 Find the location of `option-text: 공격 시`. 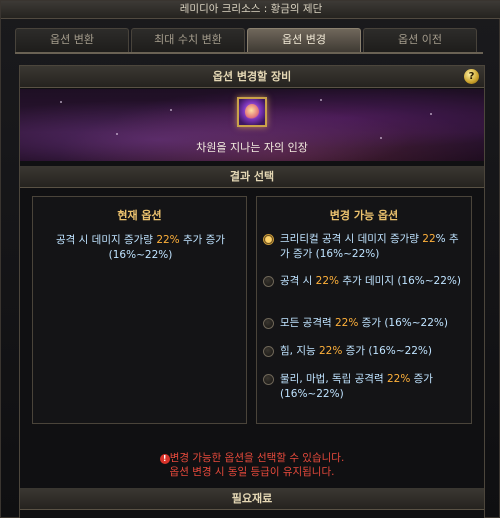

option-text: 공격 시 is located at coordinates (298, 281).